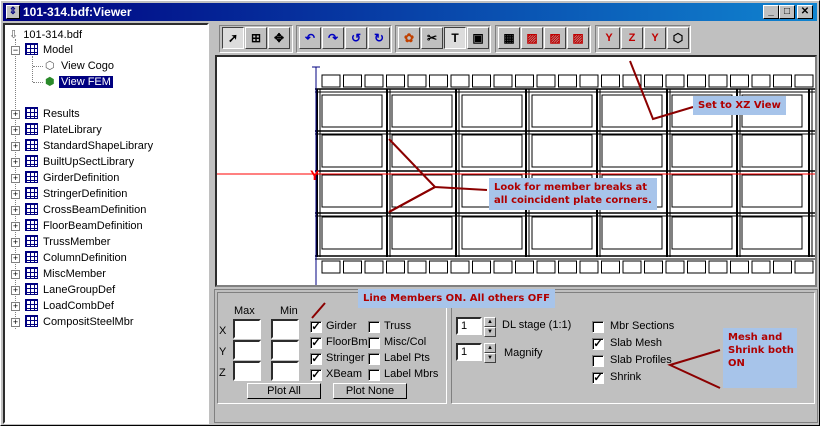 This screenshot has height=426, width=820. What do you see at coordinates (256, 38) in the screenshot?
I see `zoom-window-tool: ⊞` at bounding box center [256, 38].